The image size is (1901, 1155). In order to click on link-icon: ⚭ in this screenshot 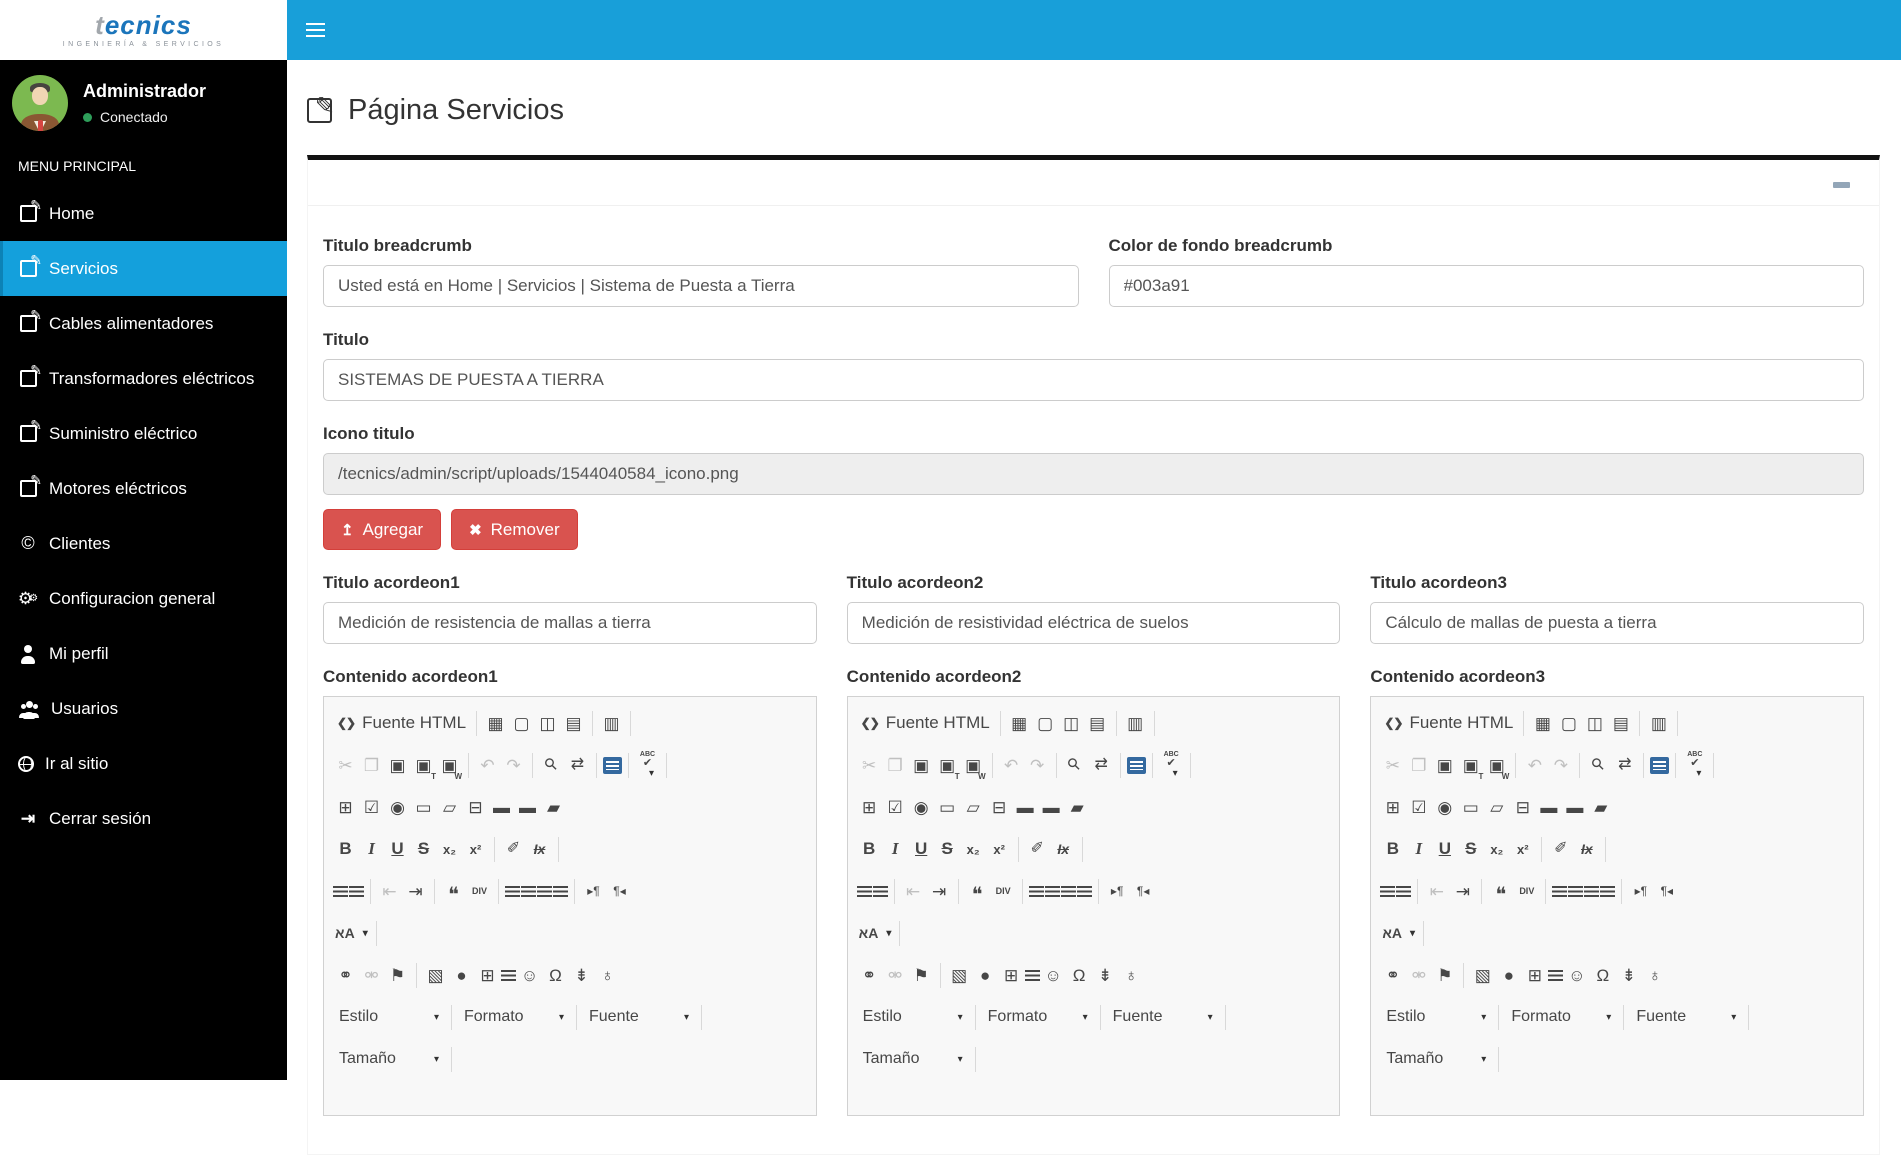, I will do `click(1392, 975)`.